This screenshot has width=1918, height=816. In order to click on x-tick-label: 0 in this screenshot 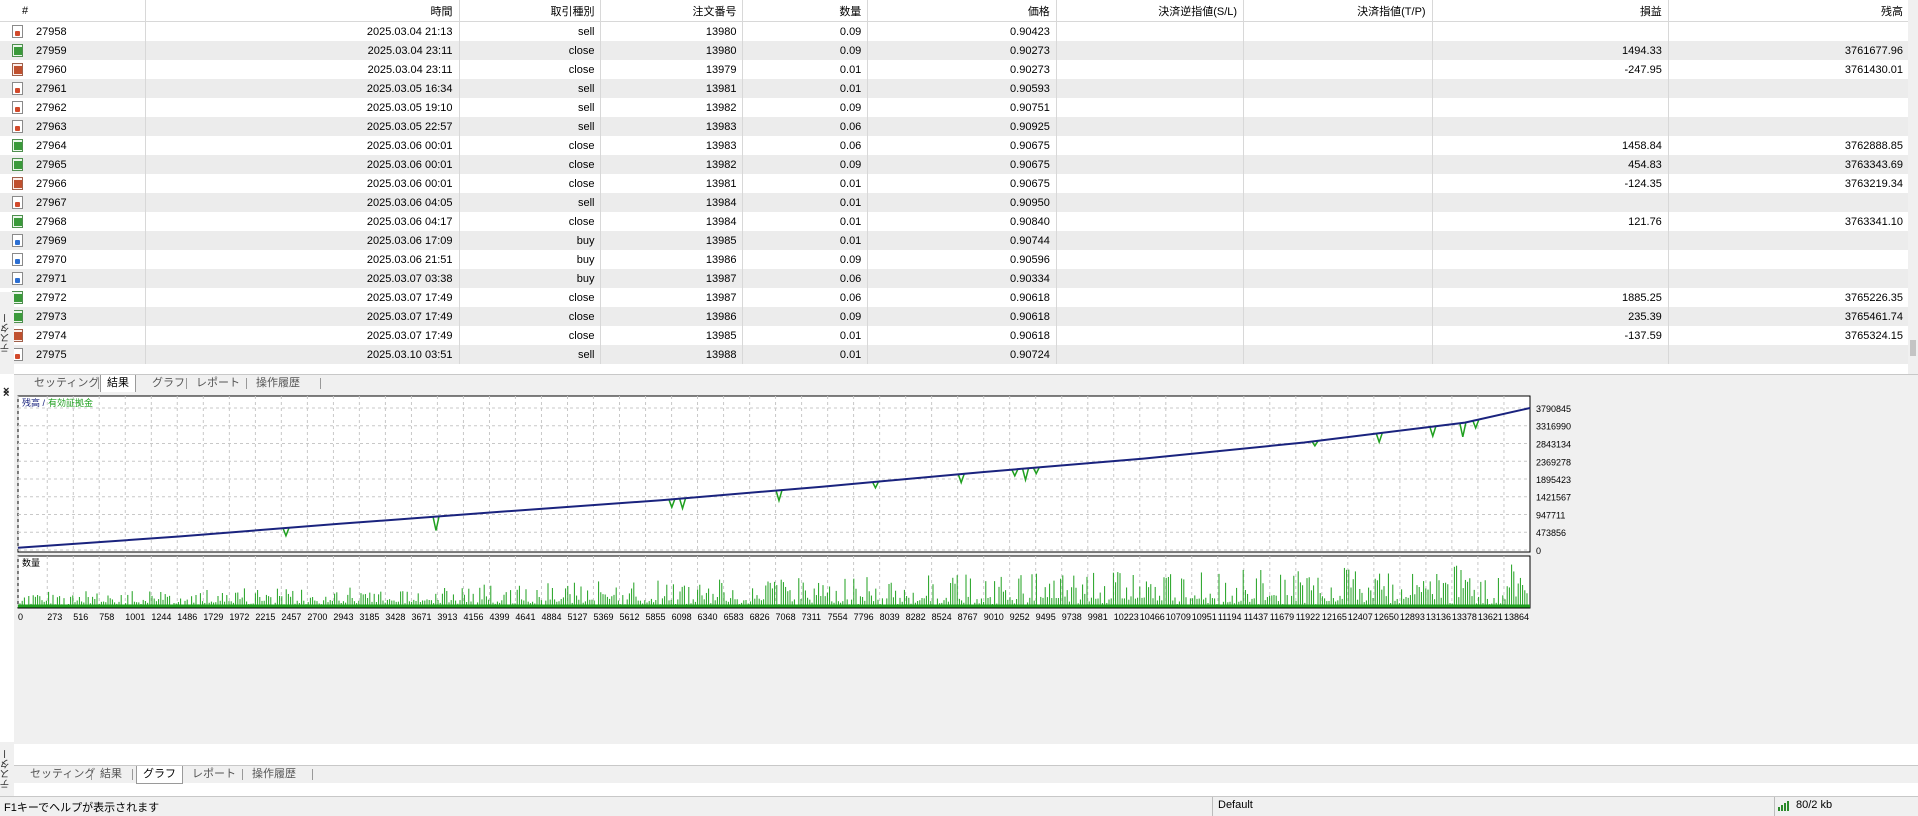, I will do `click(20, 617)`.